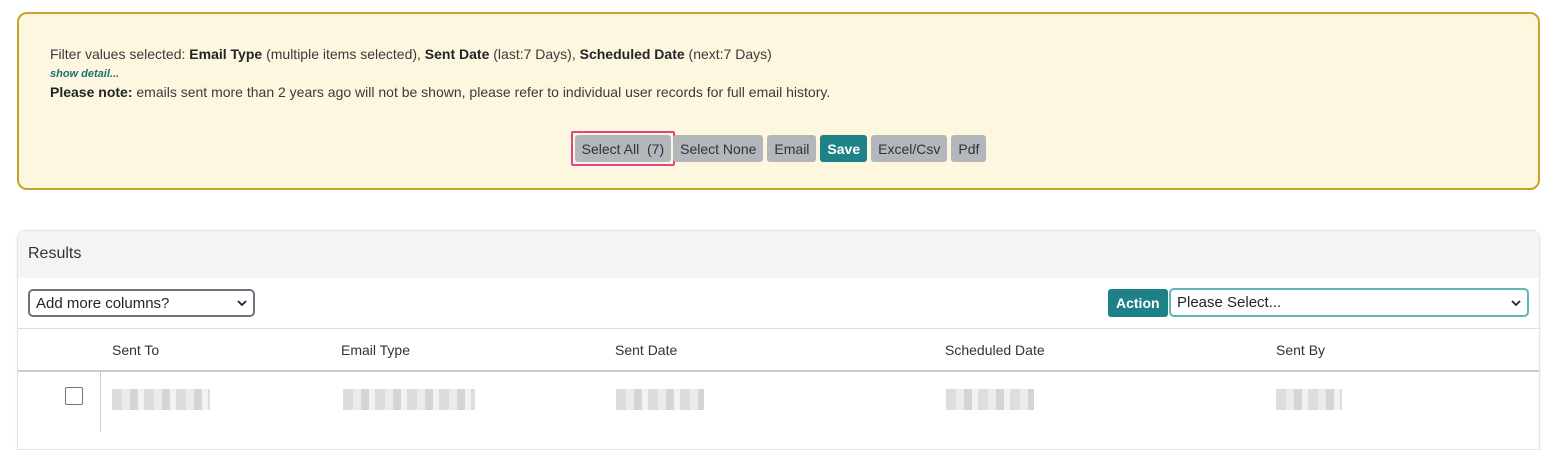 The width and height of the screenshot is (1556, 450). I want to click on select-all-count: (7), so click(656, 148).